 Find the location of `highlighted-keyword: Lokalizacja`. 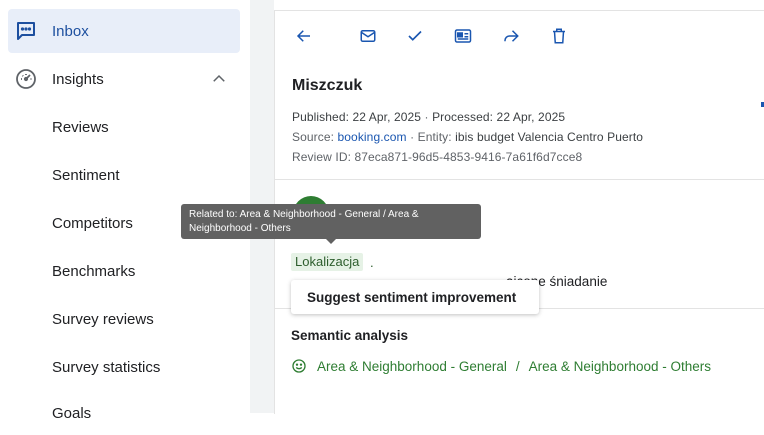

highlighted-keyword: Lokalizacja is located at coordinates (327, 262).